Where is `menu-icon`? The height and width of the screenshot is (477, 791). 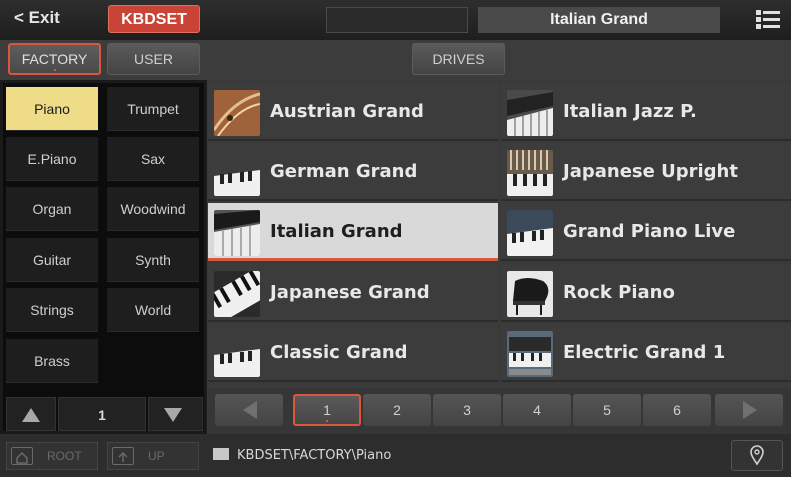 menu-icon is located at coordinates (768, 19).